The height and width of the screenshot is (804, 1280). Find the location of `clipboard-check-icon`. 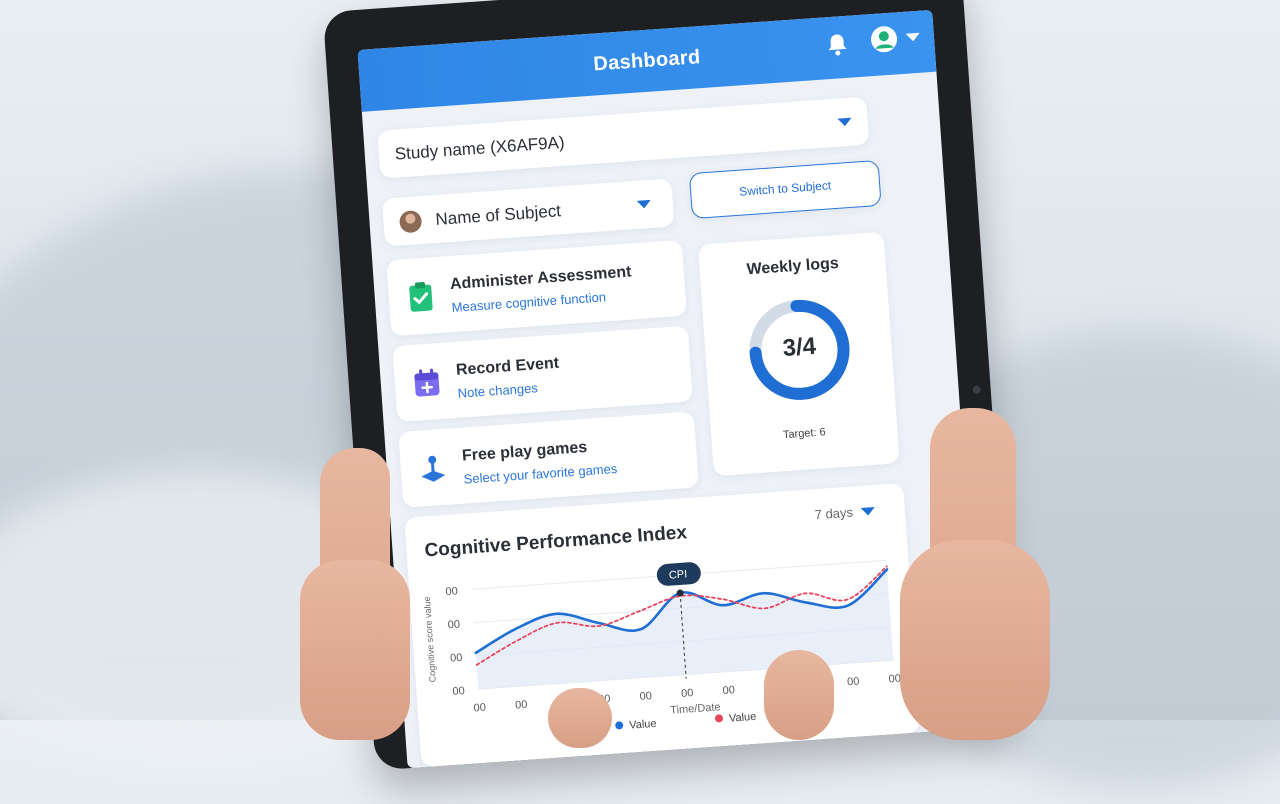

clipboard-check-icon is located at coordinates (421, 296).